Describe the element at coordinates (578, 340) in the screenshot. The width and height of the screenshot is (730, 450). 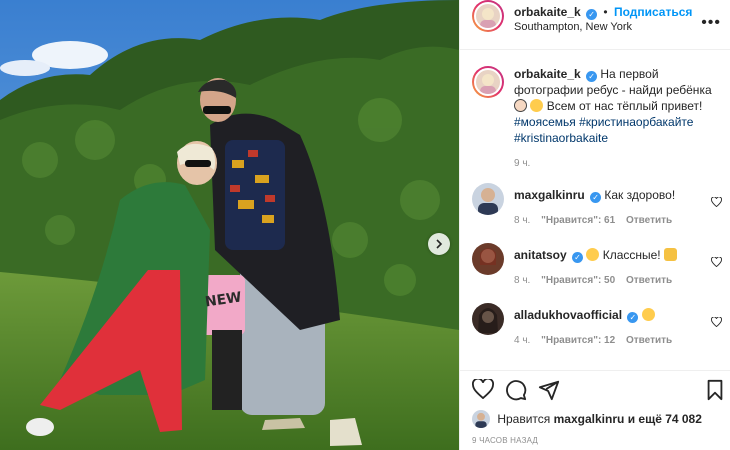
I see `comment-likes: "Нравится": 12` at that location.